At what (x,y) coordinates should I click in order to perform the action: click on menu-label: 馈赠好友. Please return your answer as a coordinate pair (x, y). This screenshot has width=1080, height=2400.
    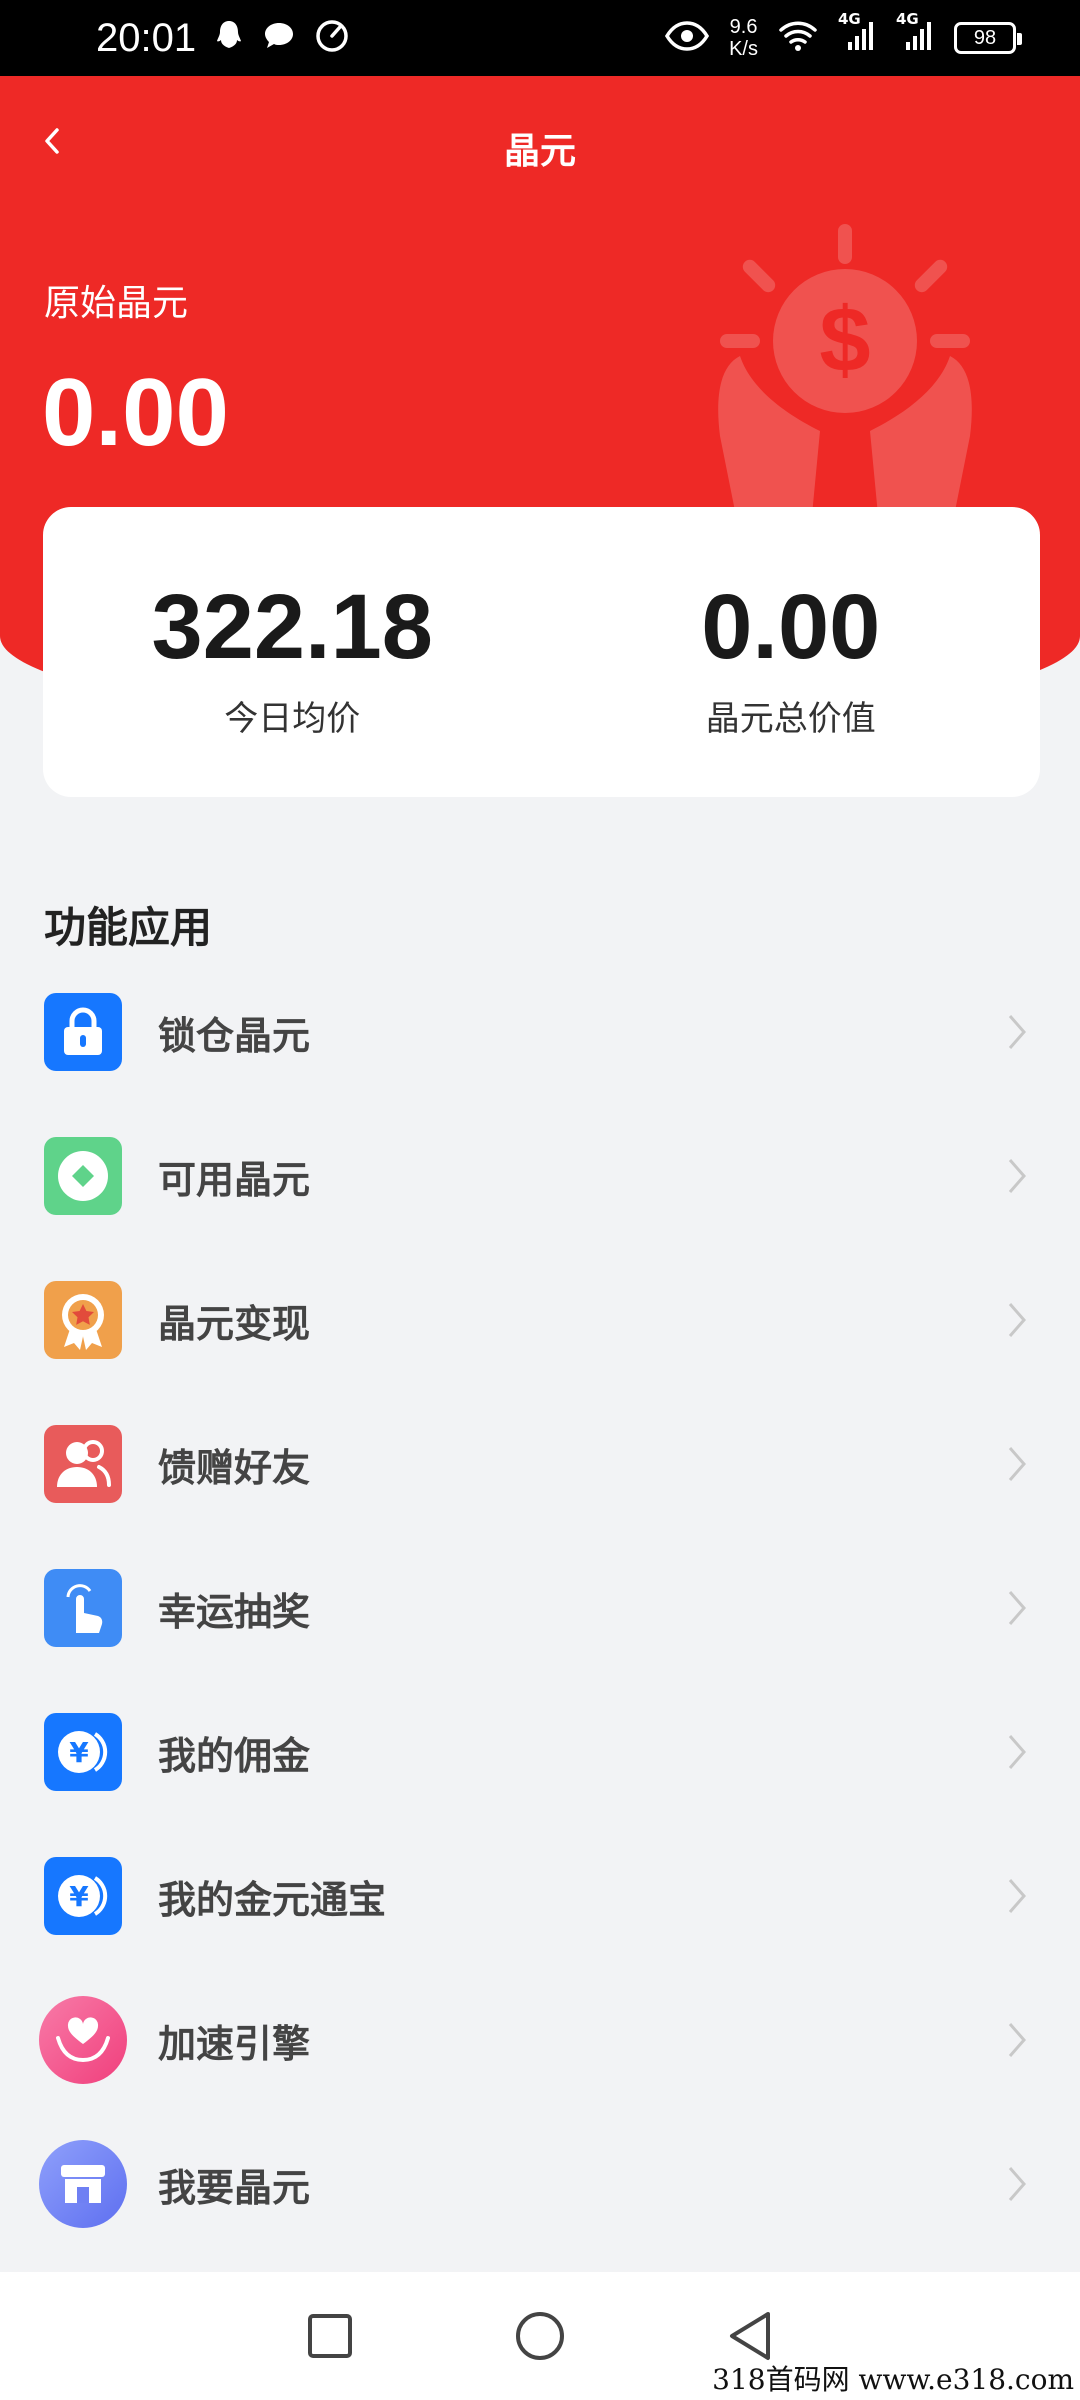
    Looking at the image, I should click on (234, 1467).